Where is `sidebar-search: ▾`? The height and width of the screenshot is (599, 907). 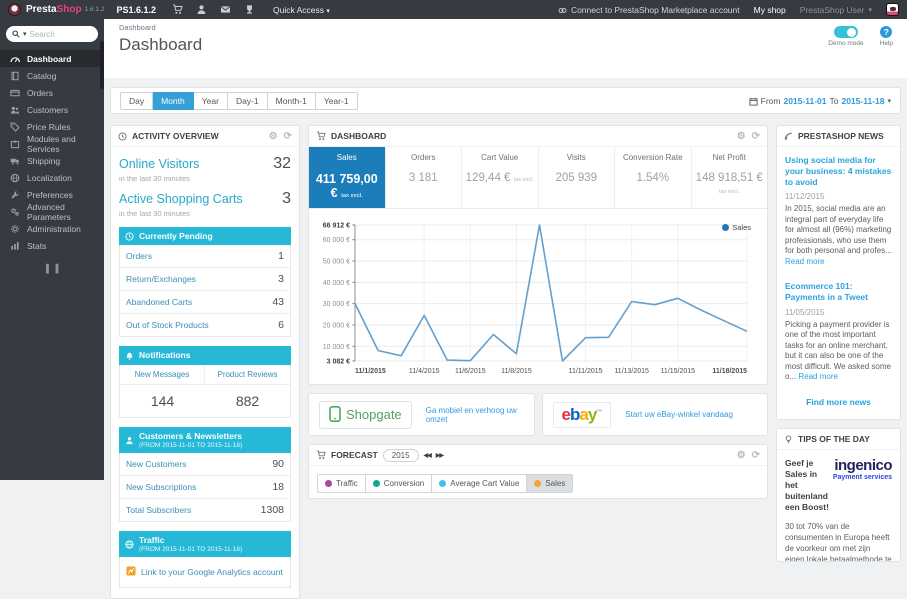 sidebar-search: ▾ is located at coordinates (52, 34).